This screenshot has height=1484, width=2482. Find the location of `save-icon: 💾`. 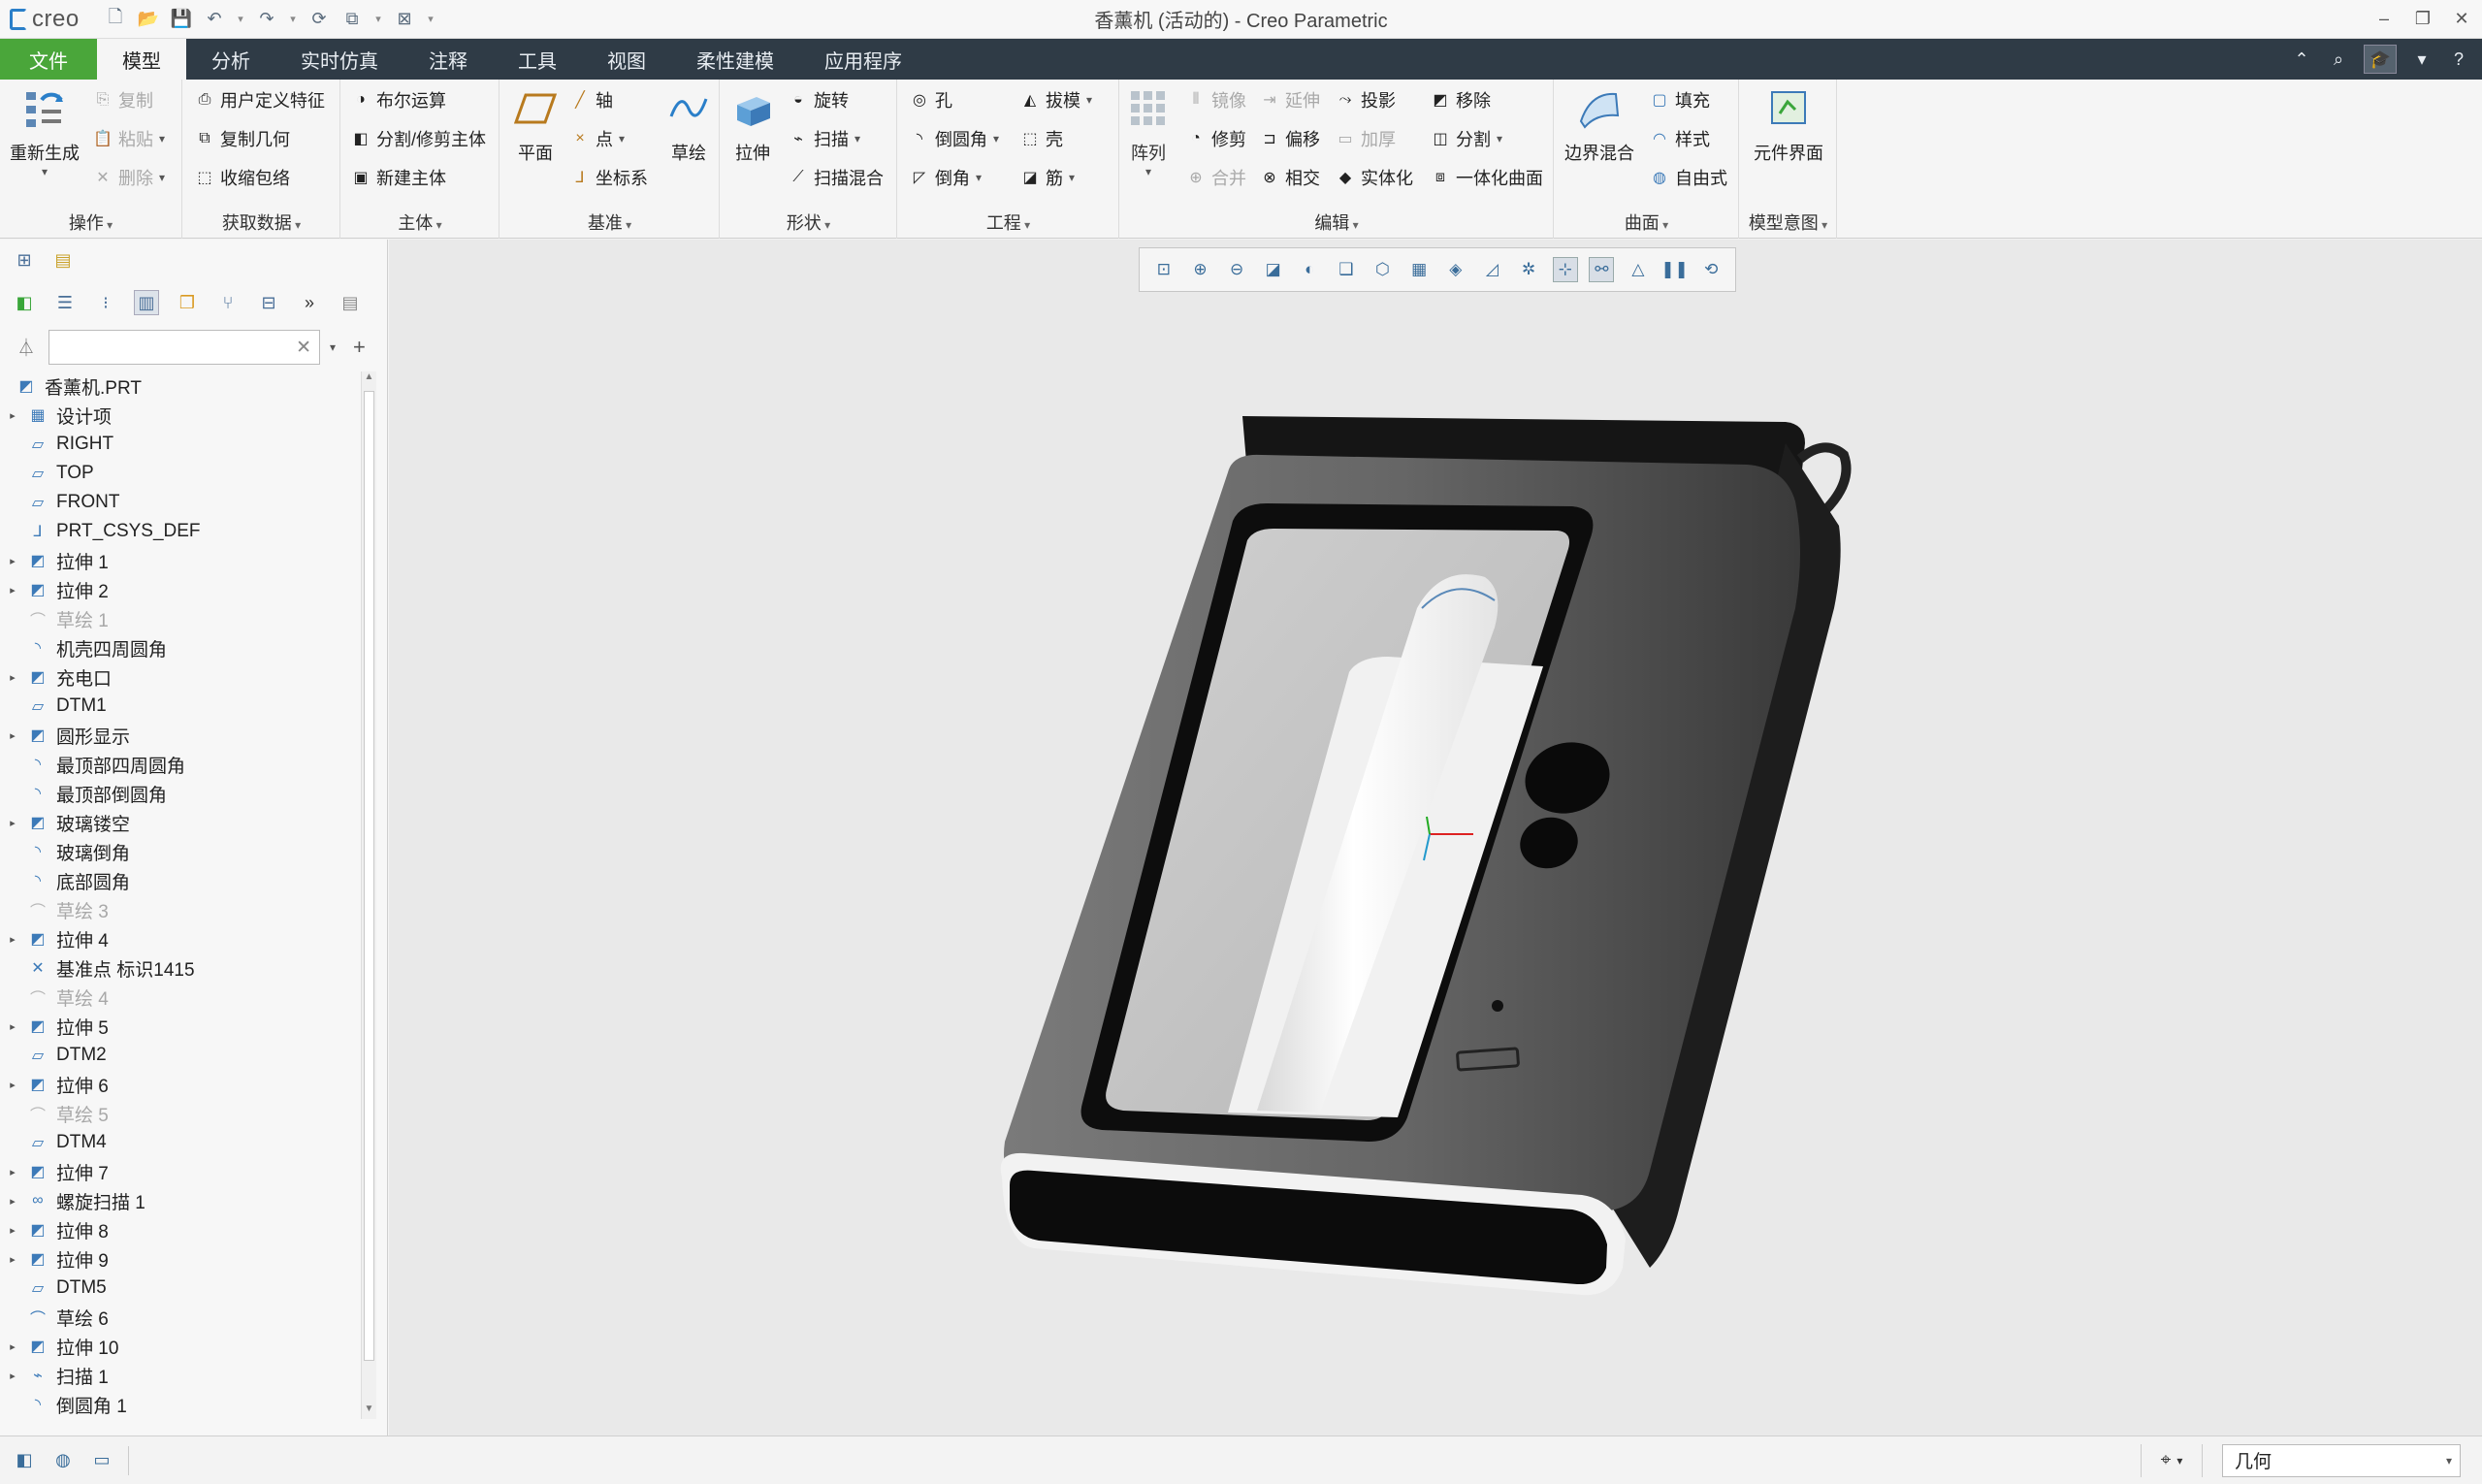

save-icon: 💾 is located at coordinates (181, 20).